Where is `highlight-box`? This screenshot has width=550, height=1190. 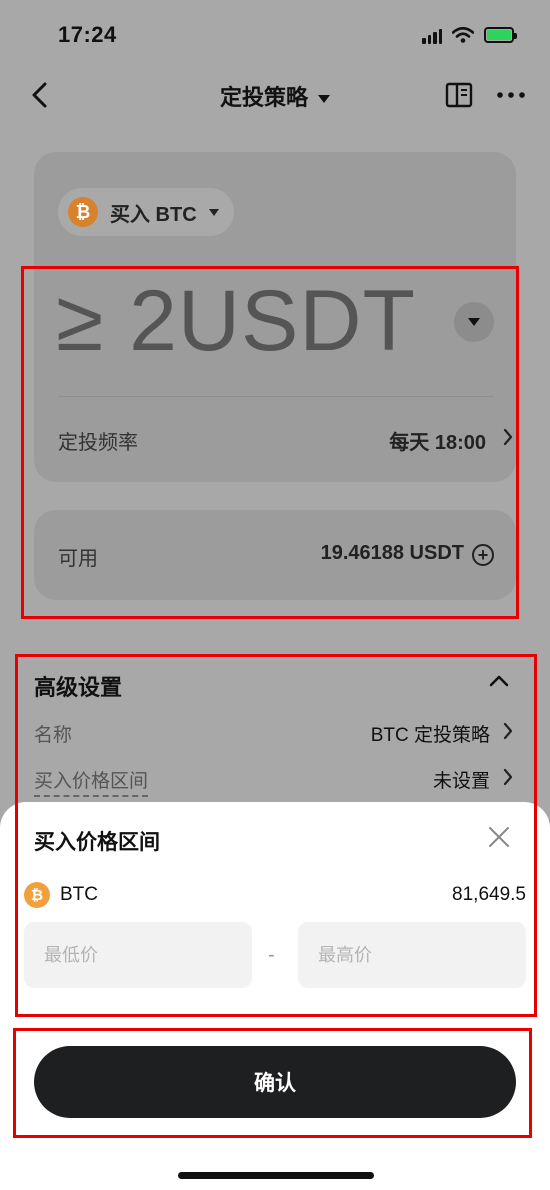 highlight-box is located at coordinates (272, 1083).